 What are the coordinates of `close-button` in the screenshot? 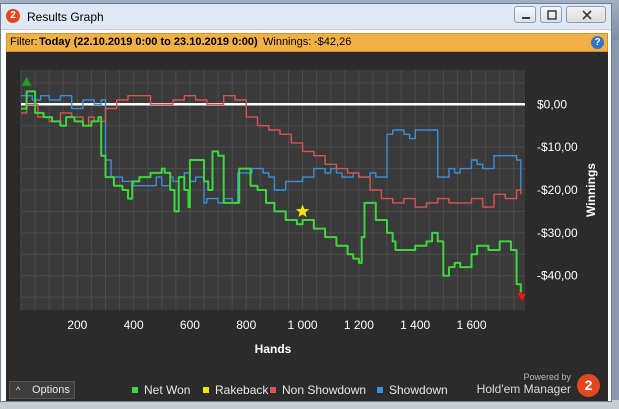 It's located at (586, 14).